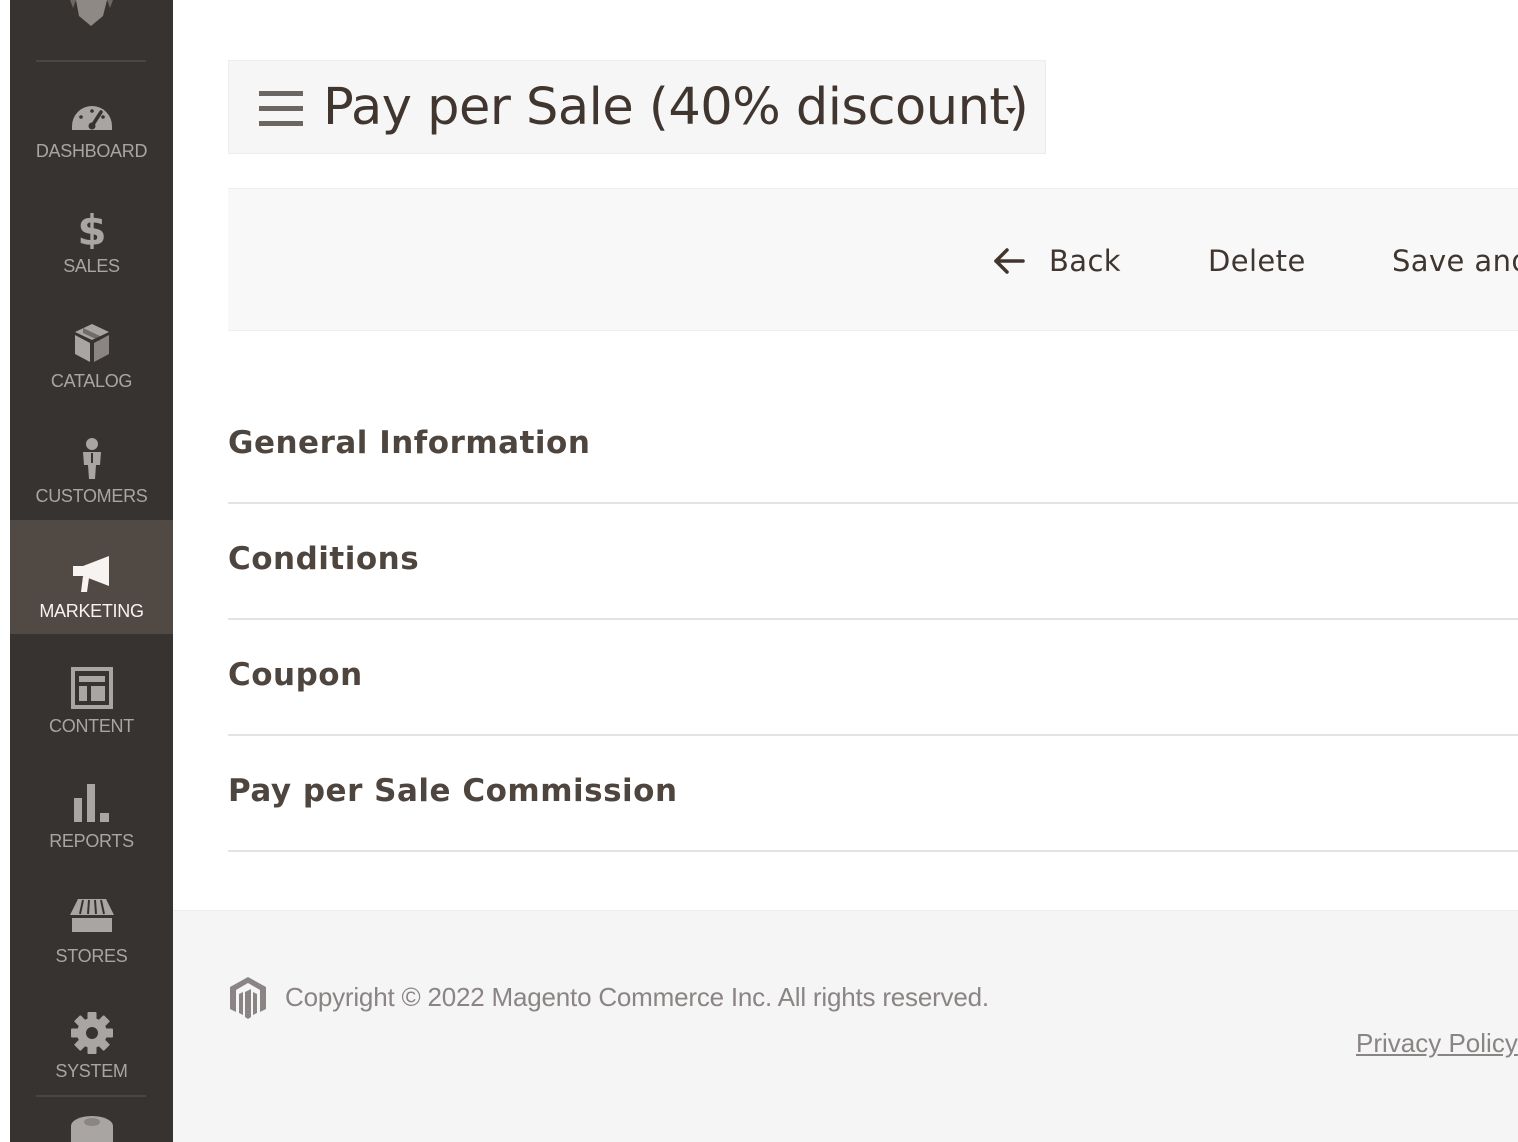  What do you see at coordinates (91, 1071) in the screenshot?
I see `sidebar-item-label: SYSTEM` at bounding box center [91, 1071].